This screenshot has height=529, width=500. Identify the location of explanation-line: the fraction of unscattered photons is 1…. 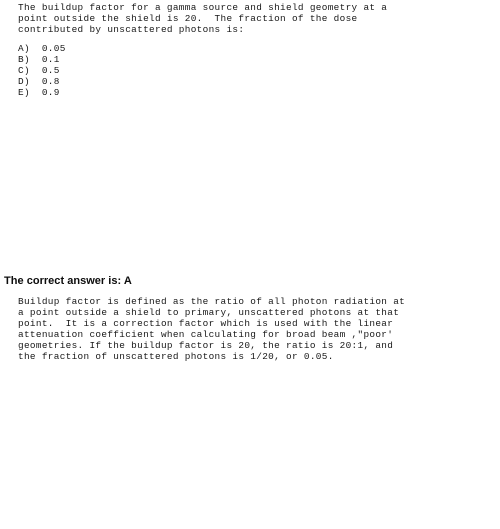
(176, 356).